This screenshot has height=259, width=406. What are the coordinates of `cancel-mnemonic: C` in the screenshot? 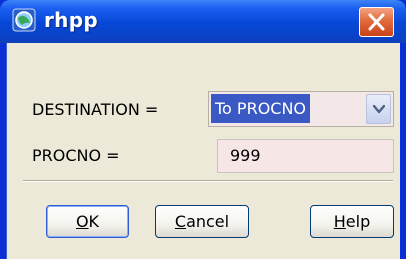 It's located at (180, 221).